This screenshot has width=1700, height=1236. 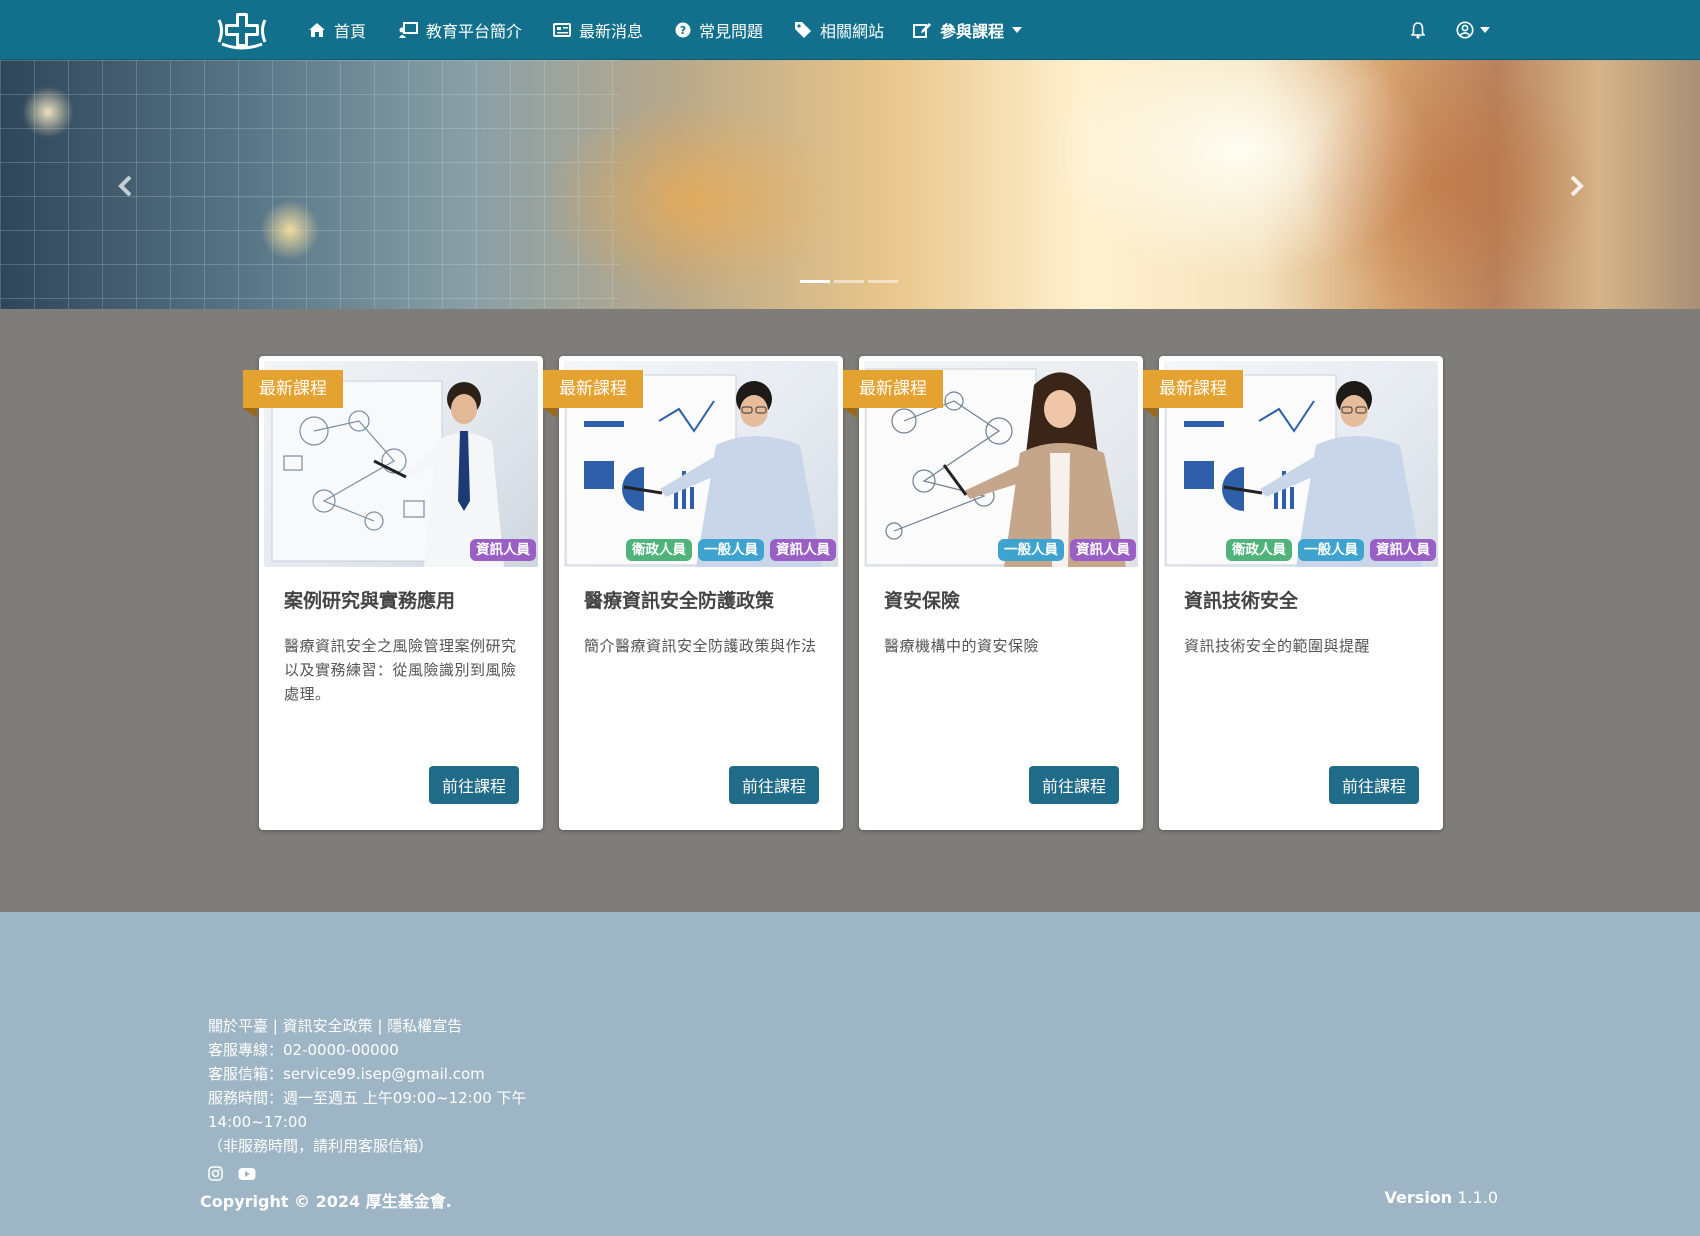 What do you see at coordinates (408, 30) in the screenshot?
I see `presentation-icon` at bounding box center [408, 30].